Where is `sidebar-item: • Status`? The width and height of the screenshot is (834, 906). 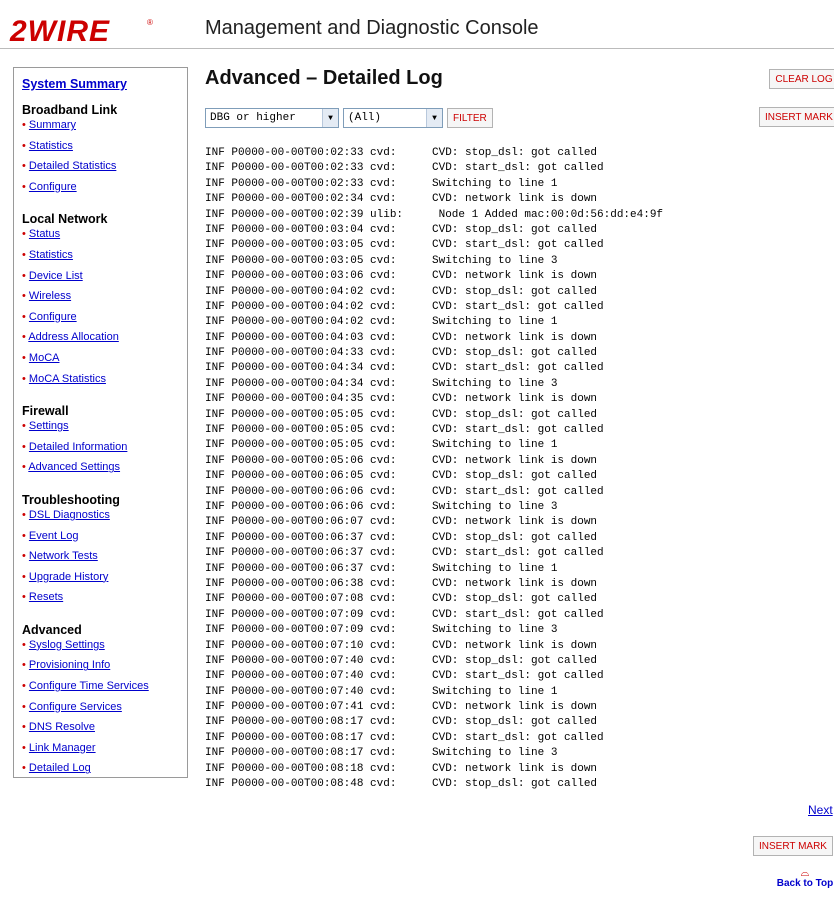 sidebar-item: • Status is located at coordinates (100, 238).